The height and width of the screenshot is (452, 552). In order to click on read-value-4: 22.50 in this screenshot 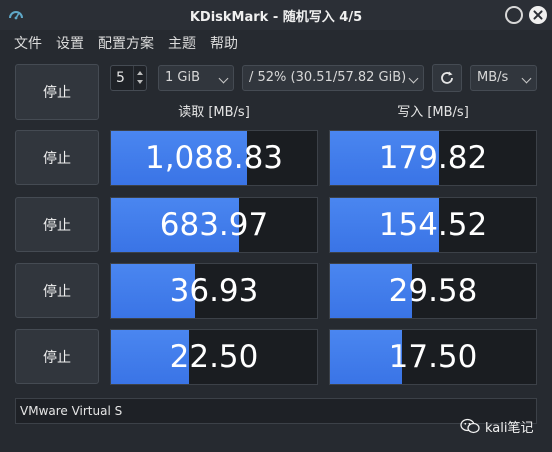, I will do `click(214, 357)`.